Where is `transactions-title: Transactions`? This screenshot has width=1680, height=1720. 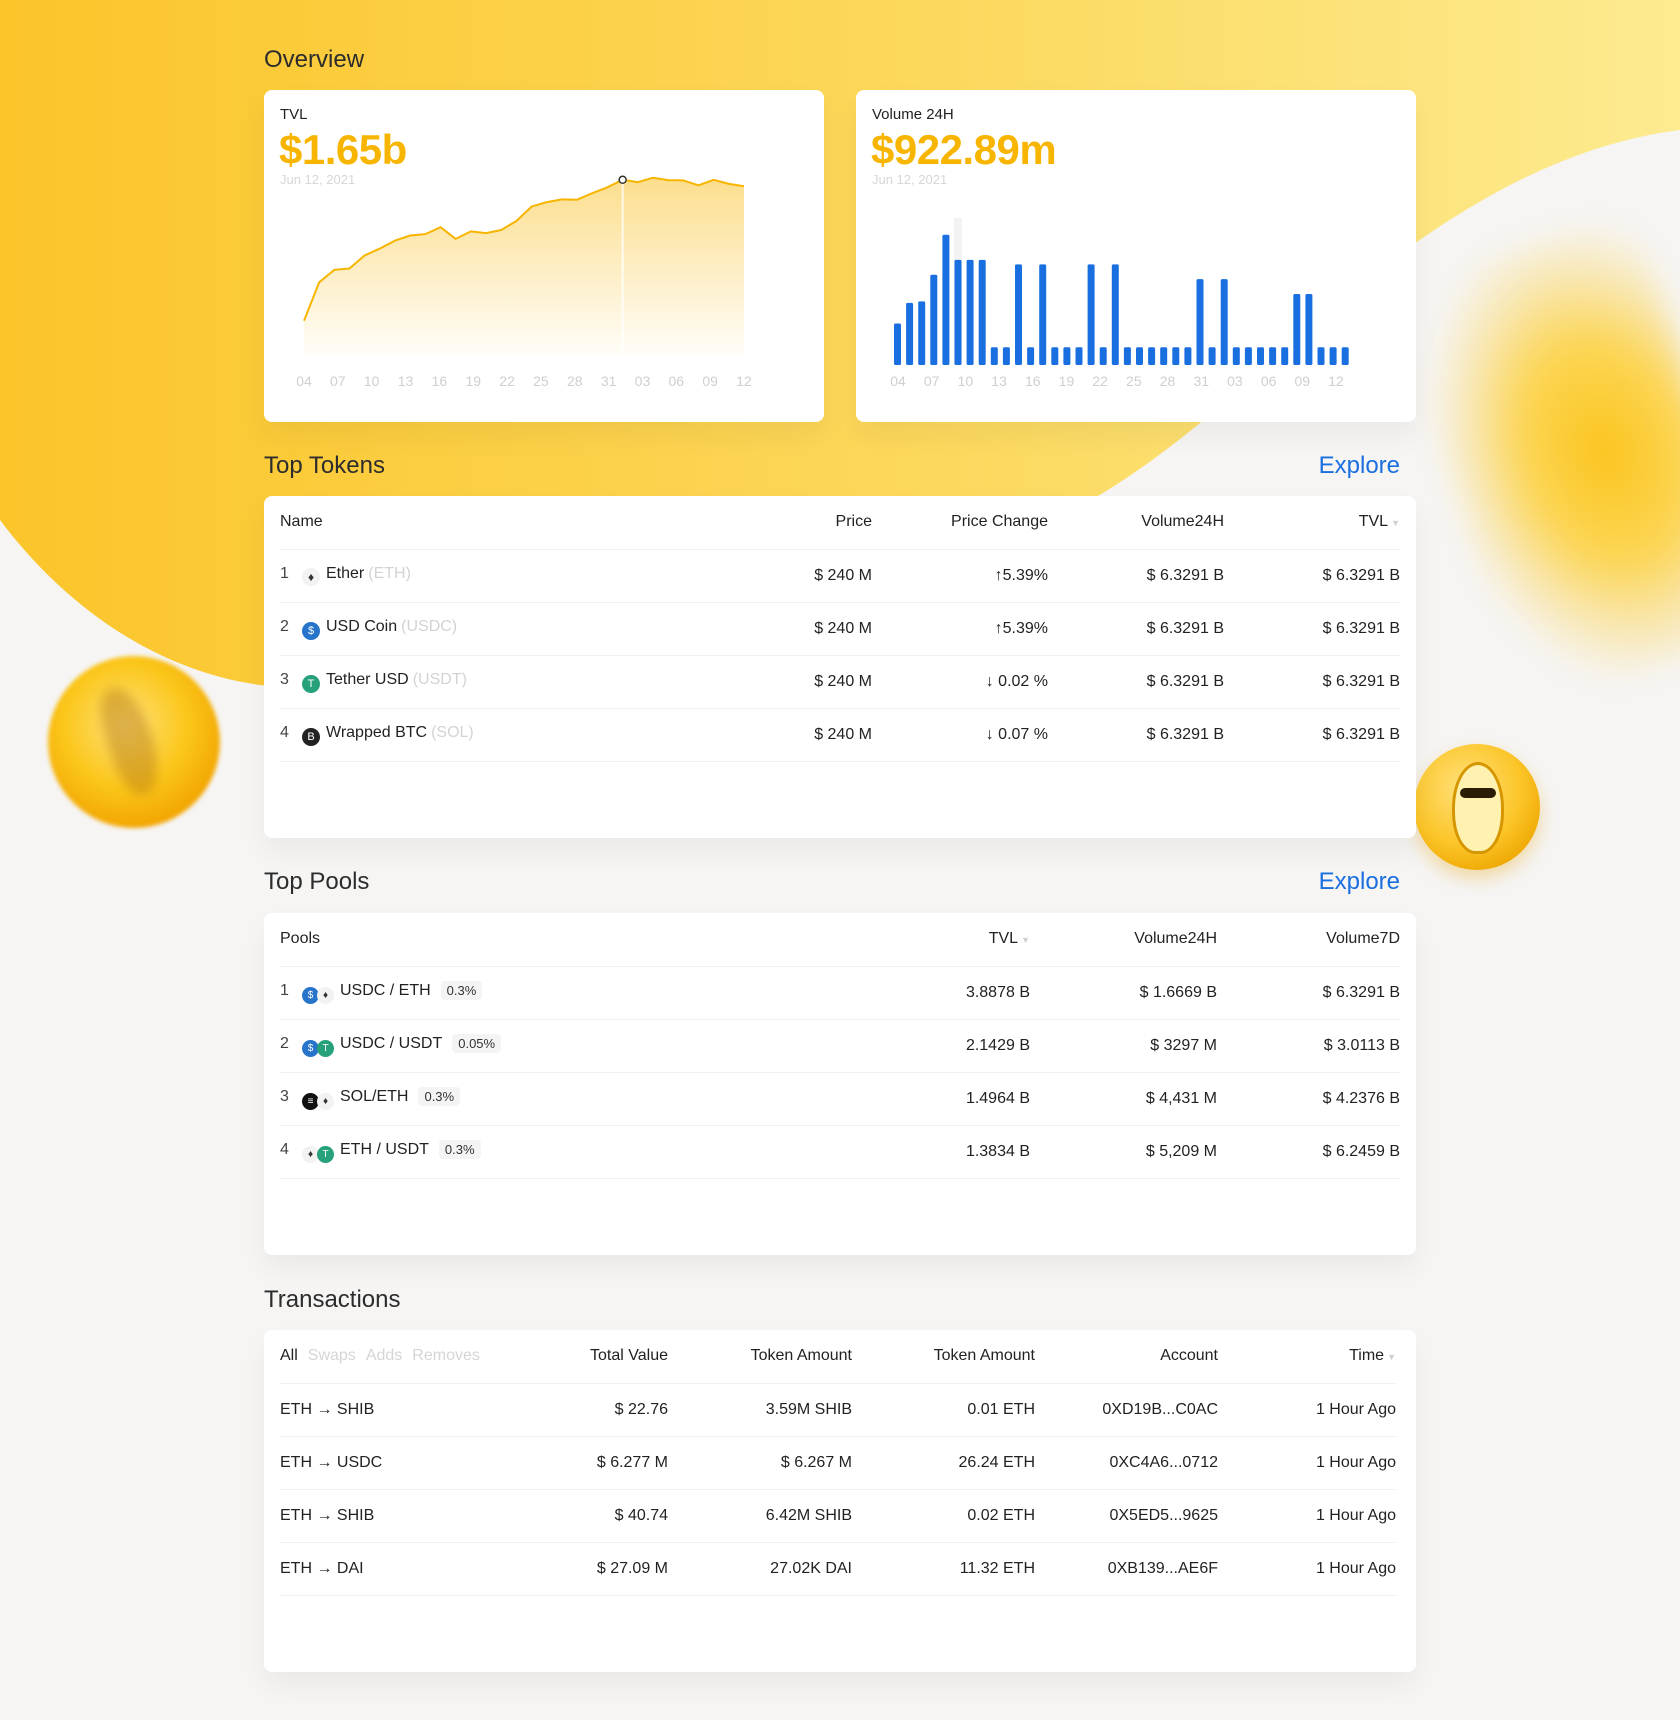
transactions-title: Transactions is located at coordinates (332, 1299).